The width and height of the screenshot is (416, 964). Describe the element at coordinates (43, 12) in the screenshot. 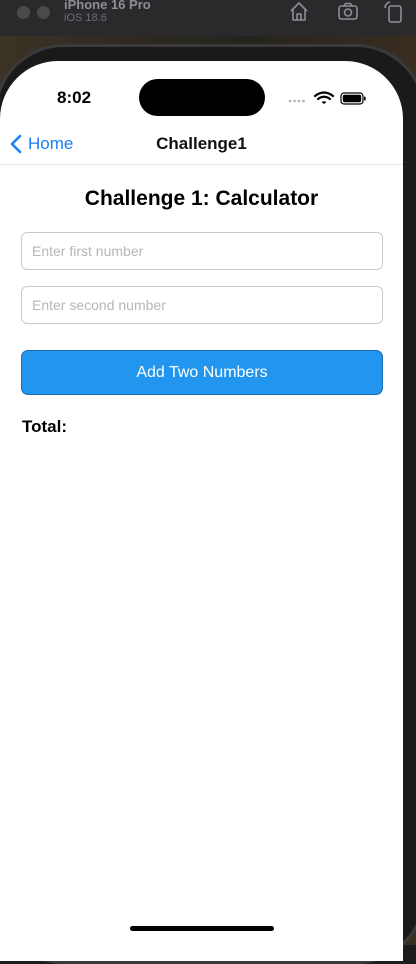

I see `minimize-window-icon` at that location.